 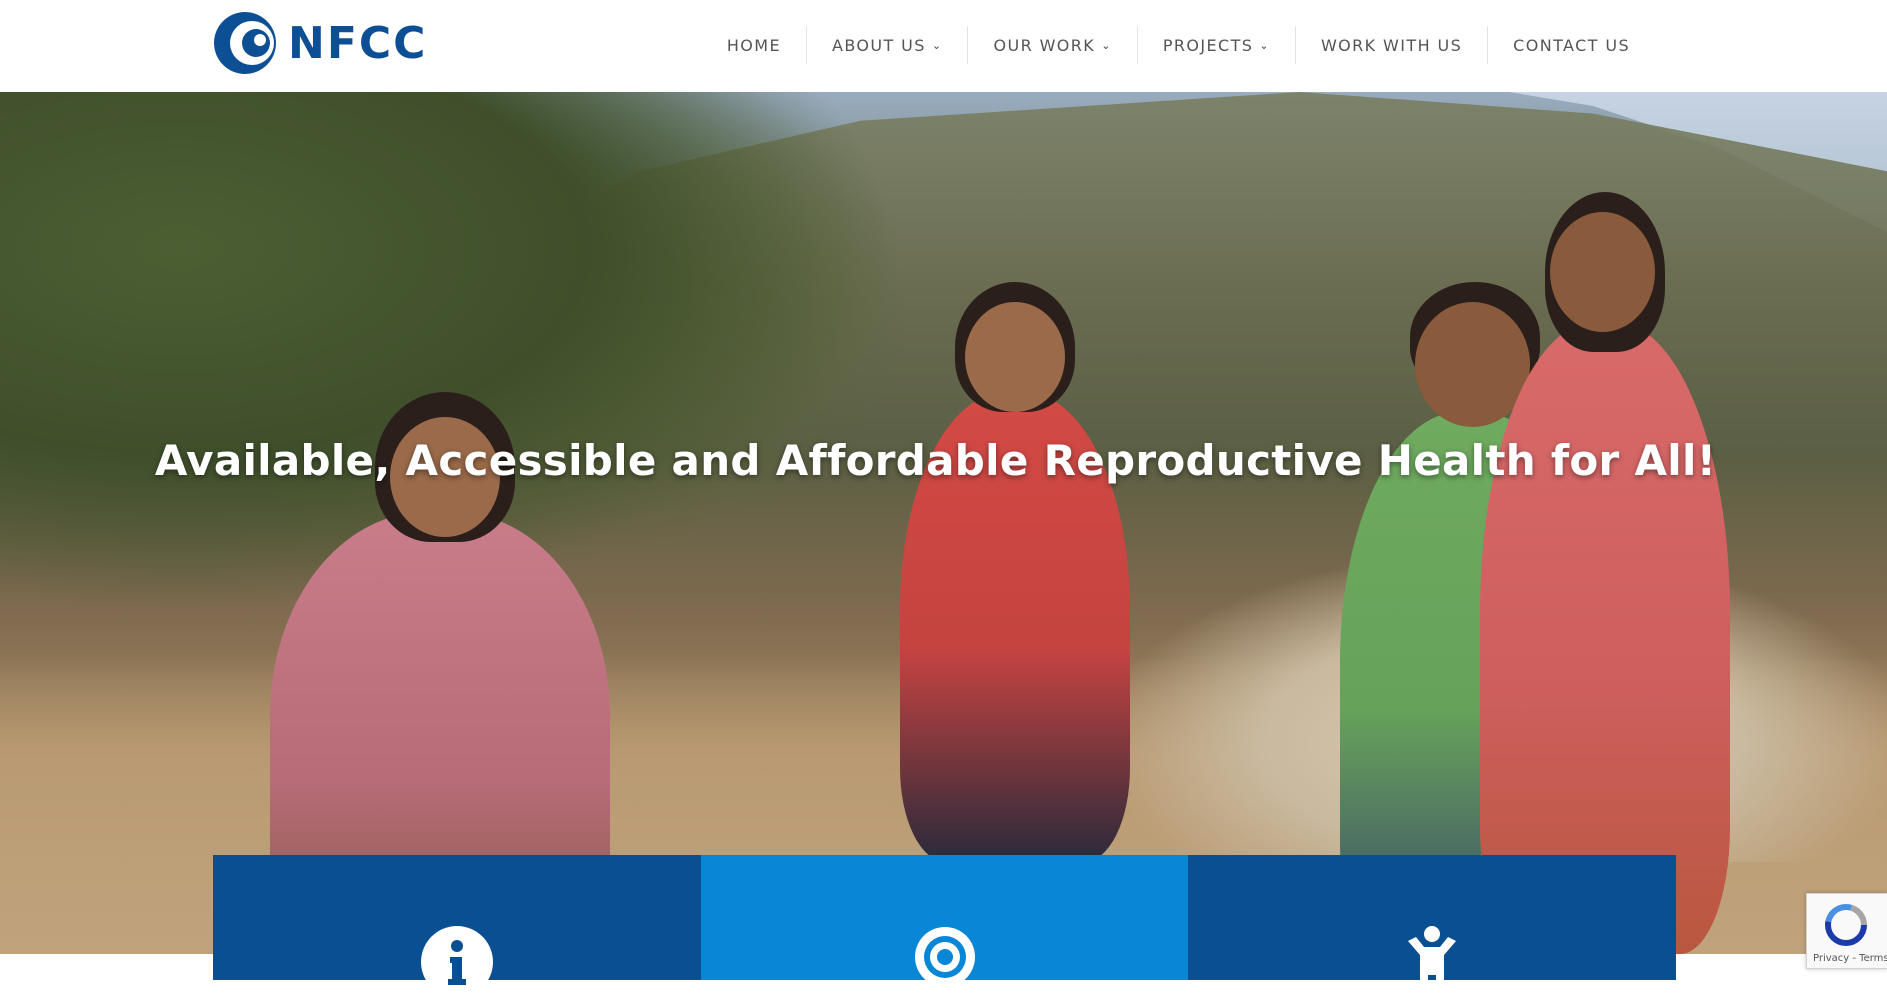 What do you see at coordinates (1850, 958) in the screenshot?
I see `recaptcha-links: Privacy - Terms` at bounding box center [1850, 958].